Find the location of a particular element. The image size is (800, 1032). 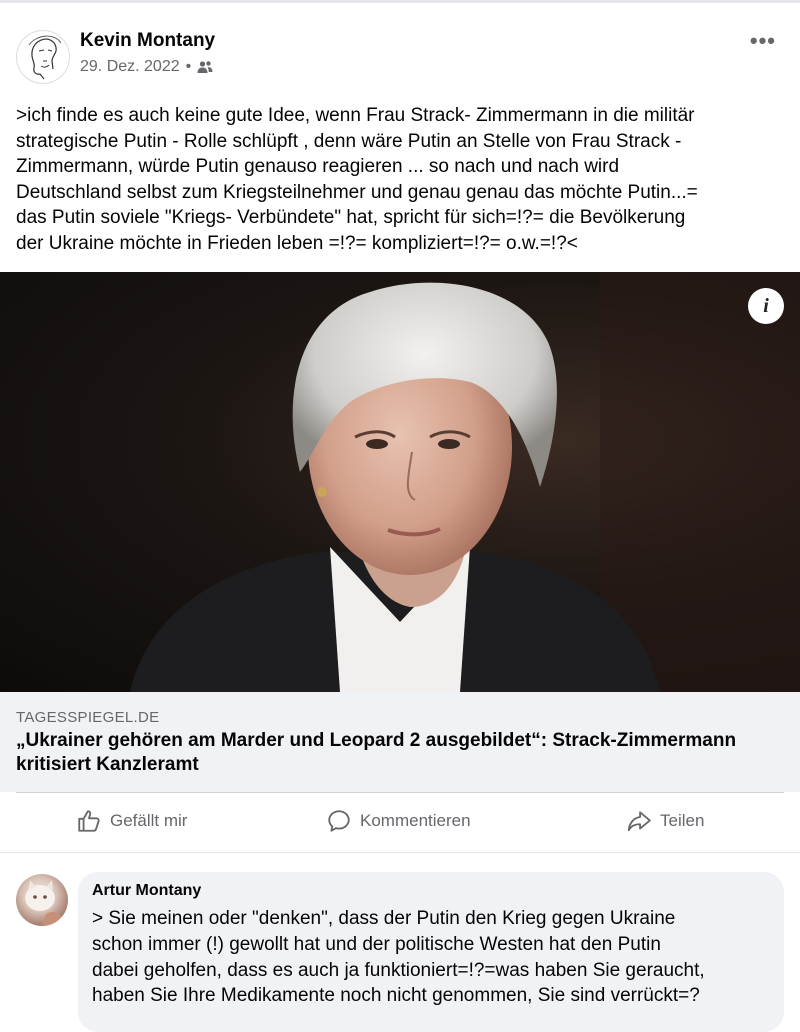

divider is located at coordinates (400, 792).